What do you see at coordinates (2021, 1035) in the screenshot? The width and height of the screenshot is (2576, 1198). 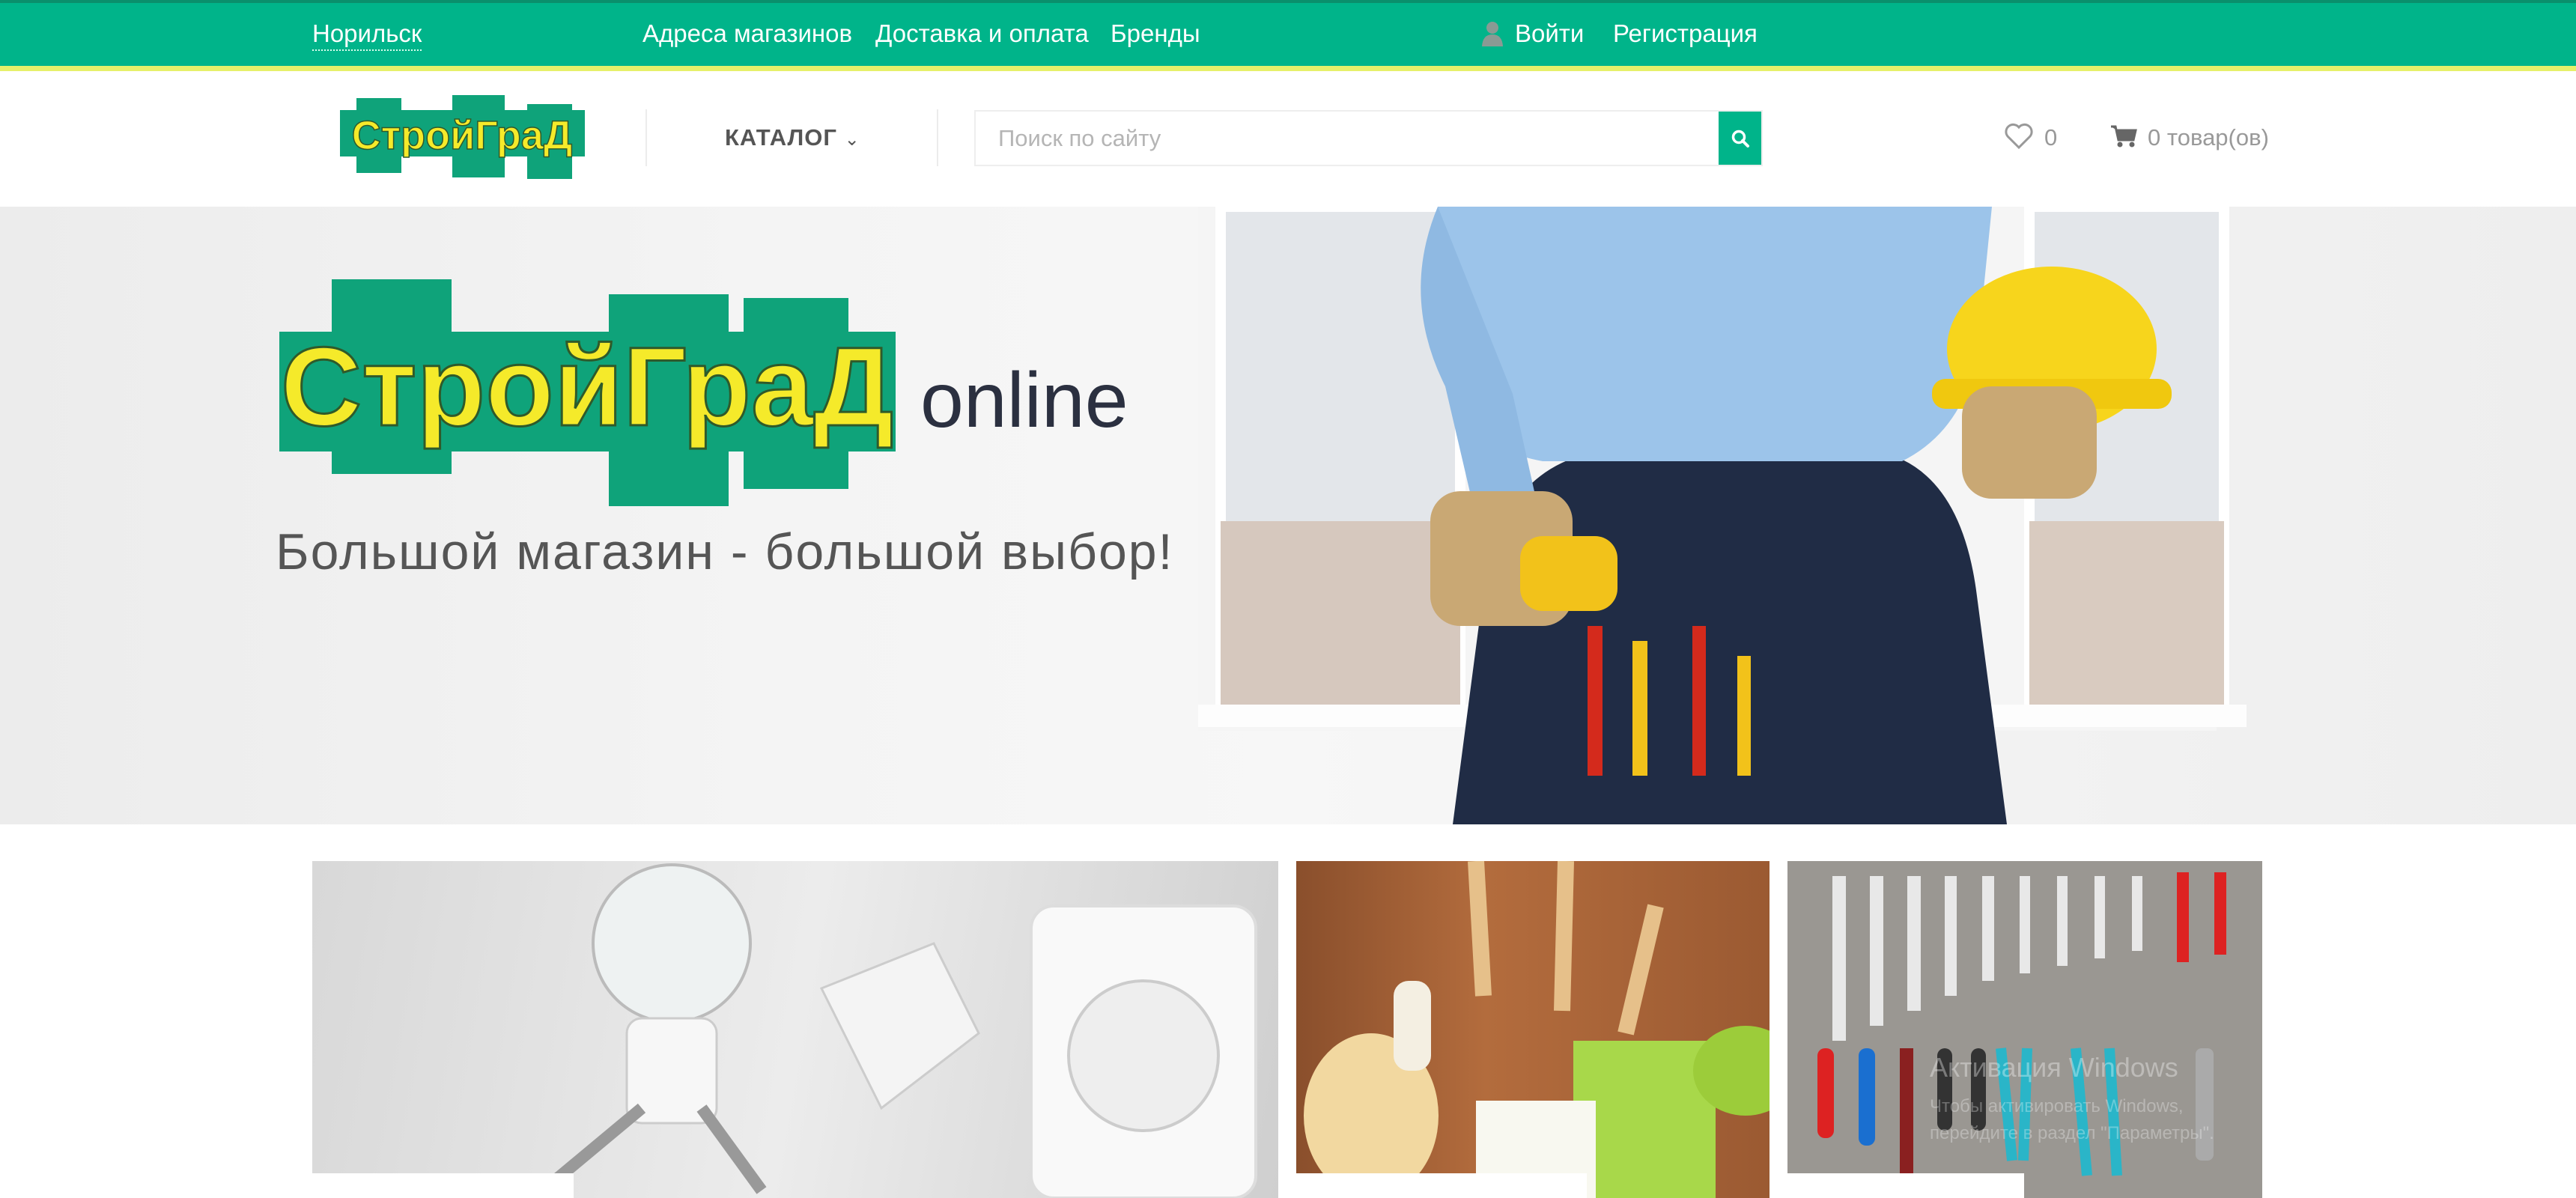 I see `tile-image-tools-wall` at bounding box center [2021, 1035].